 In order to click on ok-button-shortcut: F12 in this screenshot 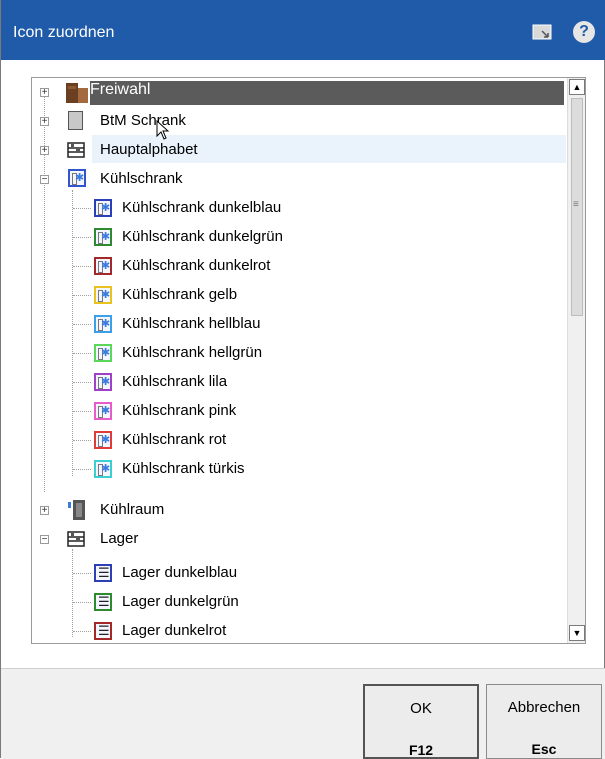, I will do `click(421, 750)`.